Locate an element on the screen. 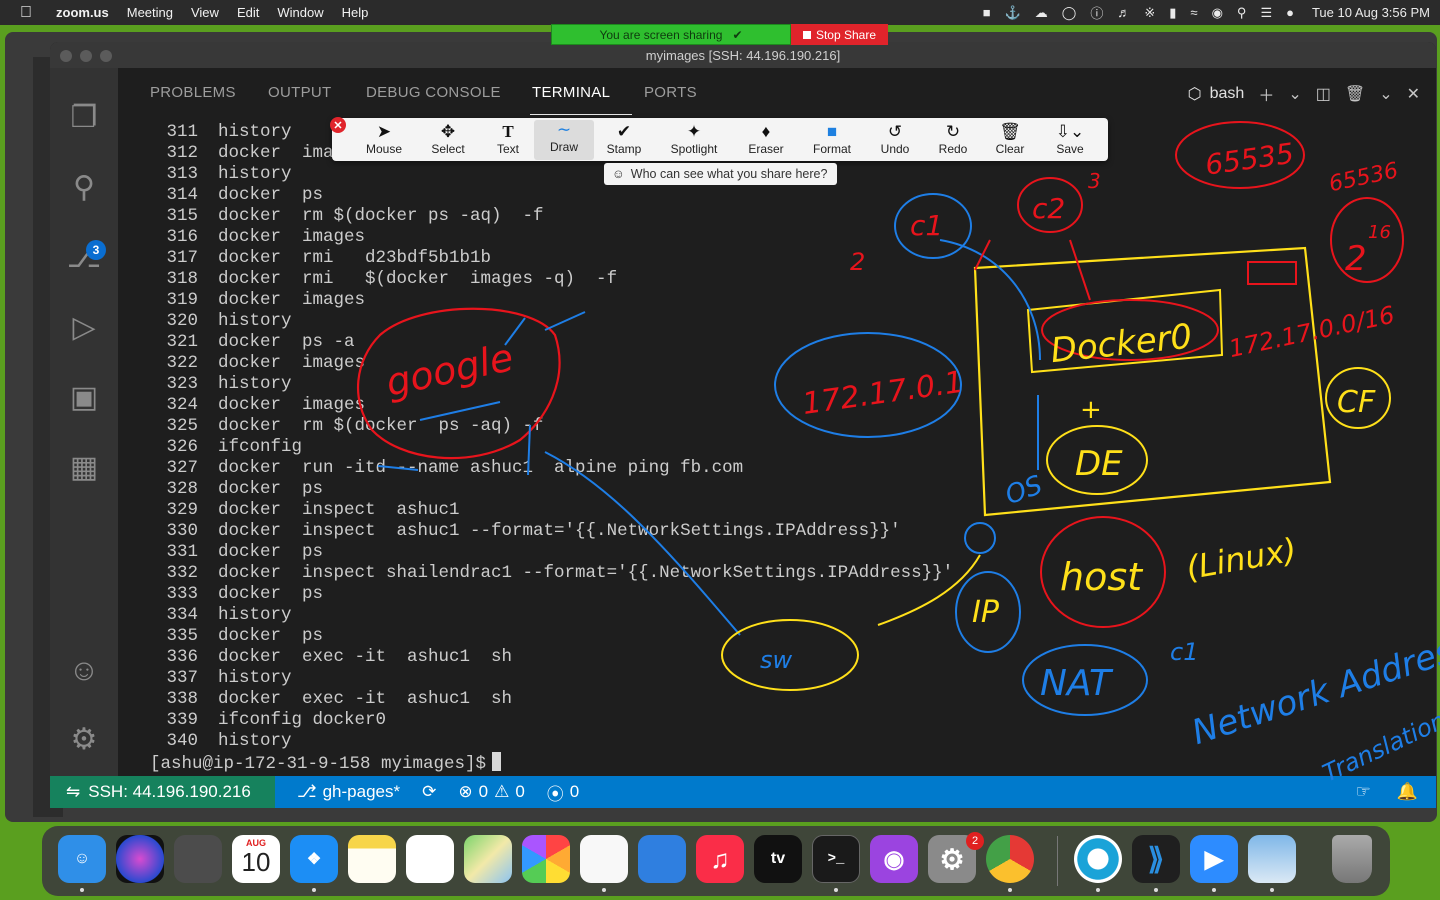  finder-icon: ☺ is located at coordinates (82, 859).